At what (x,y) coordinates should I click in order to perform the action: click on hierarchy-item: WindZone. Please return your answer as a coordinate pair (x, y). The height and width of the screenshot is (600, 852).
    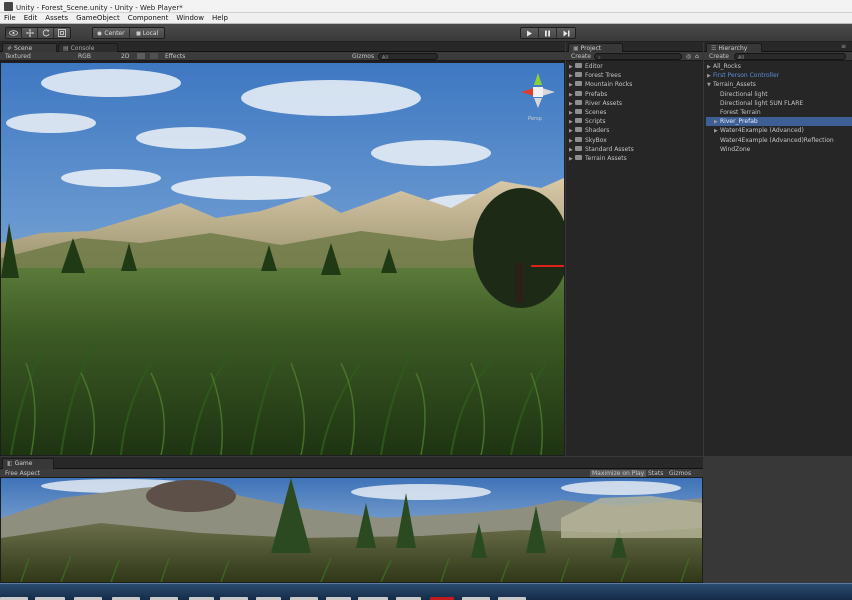
    Looking at the image, I should click on (779, 149).